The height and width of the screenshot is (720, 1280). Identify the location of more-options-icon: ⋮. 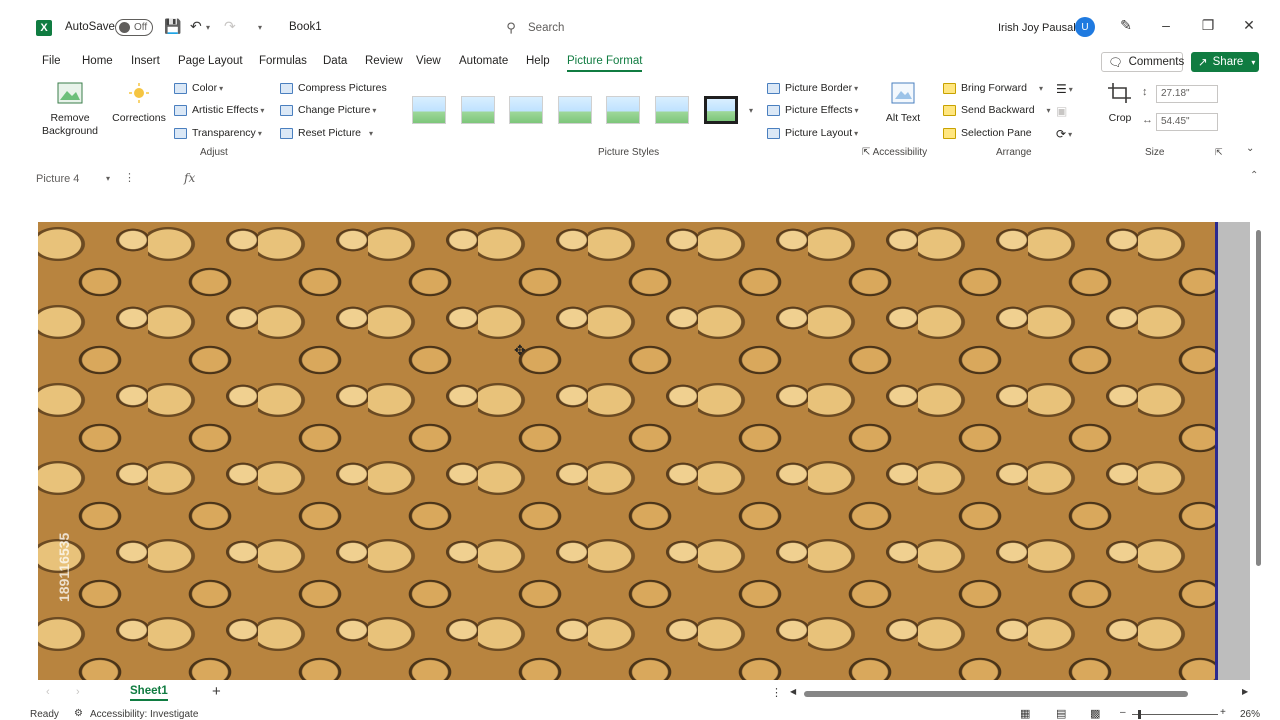
(129, 177).